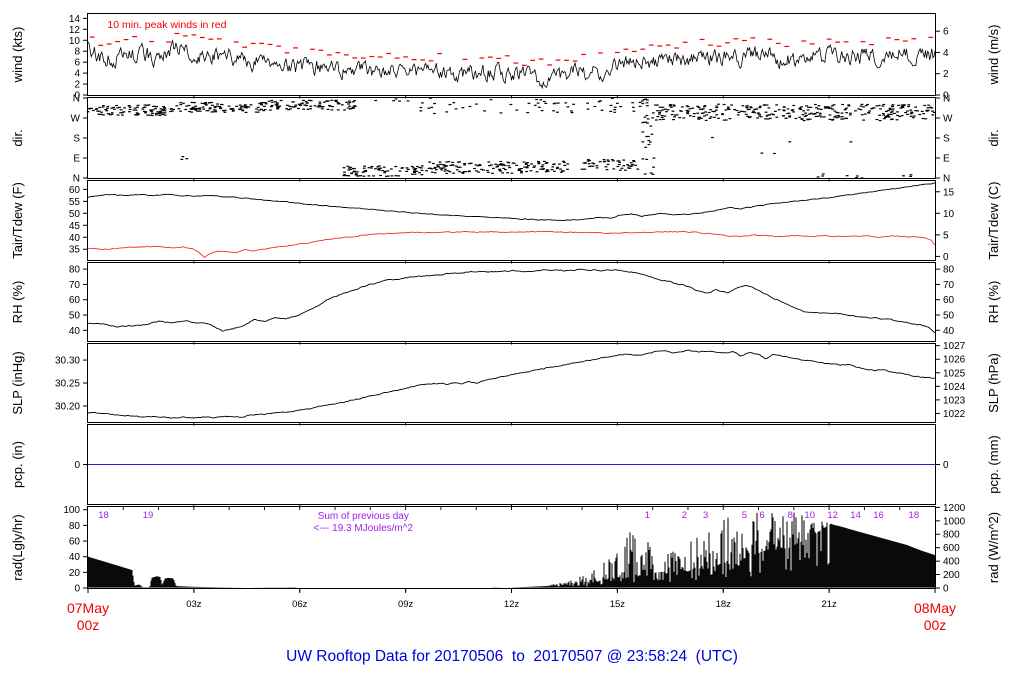 The height and width of the screenshot is (700, 1024). What do you see at coordinates (949, 192) in the screenshot?
I see `svg-text: 15` at bounding box center [949, 192].